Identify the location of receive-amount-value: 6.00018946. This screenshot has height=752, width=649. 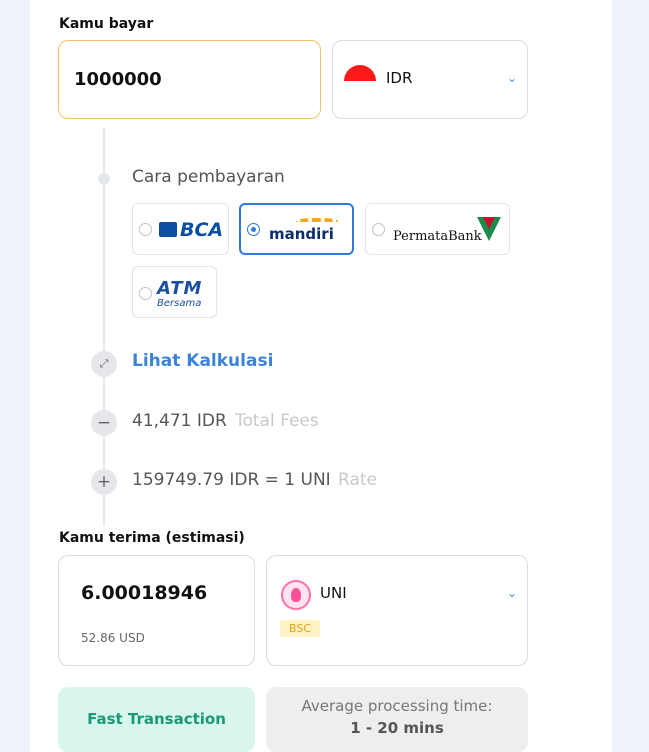
(144, 593).